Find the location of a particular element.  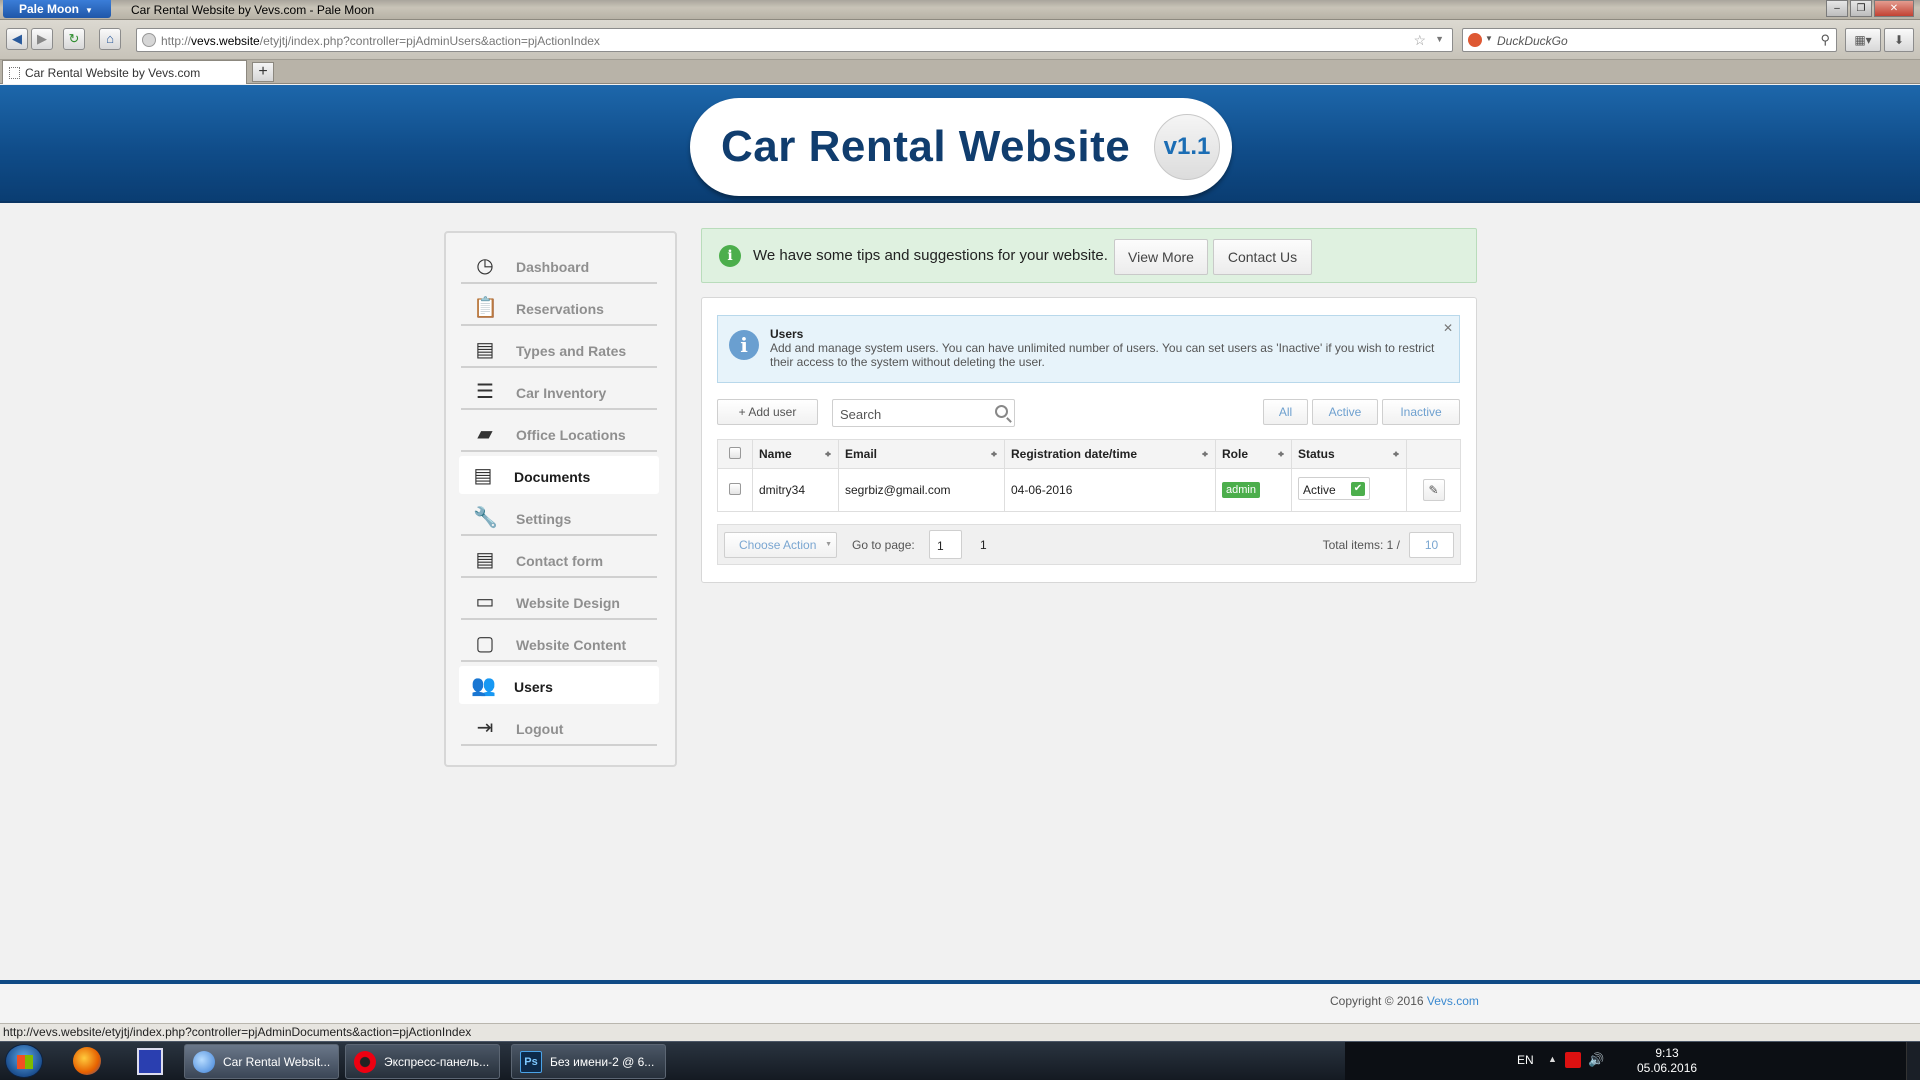

sidebar-item-reservations: 📋 Reservations is located at coordinates (559, 307).